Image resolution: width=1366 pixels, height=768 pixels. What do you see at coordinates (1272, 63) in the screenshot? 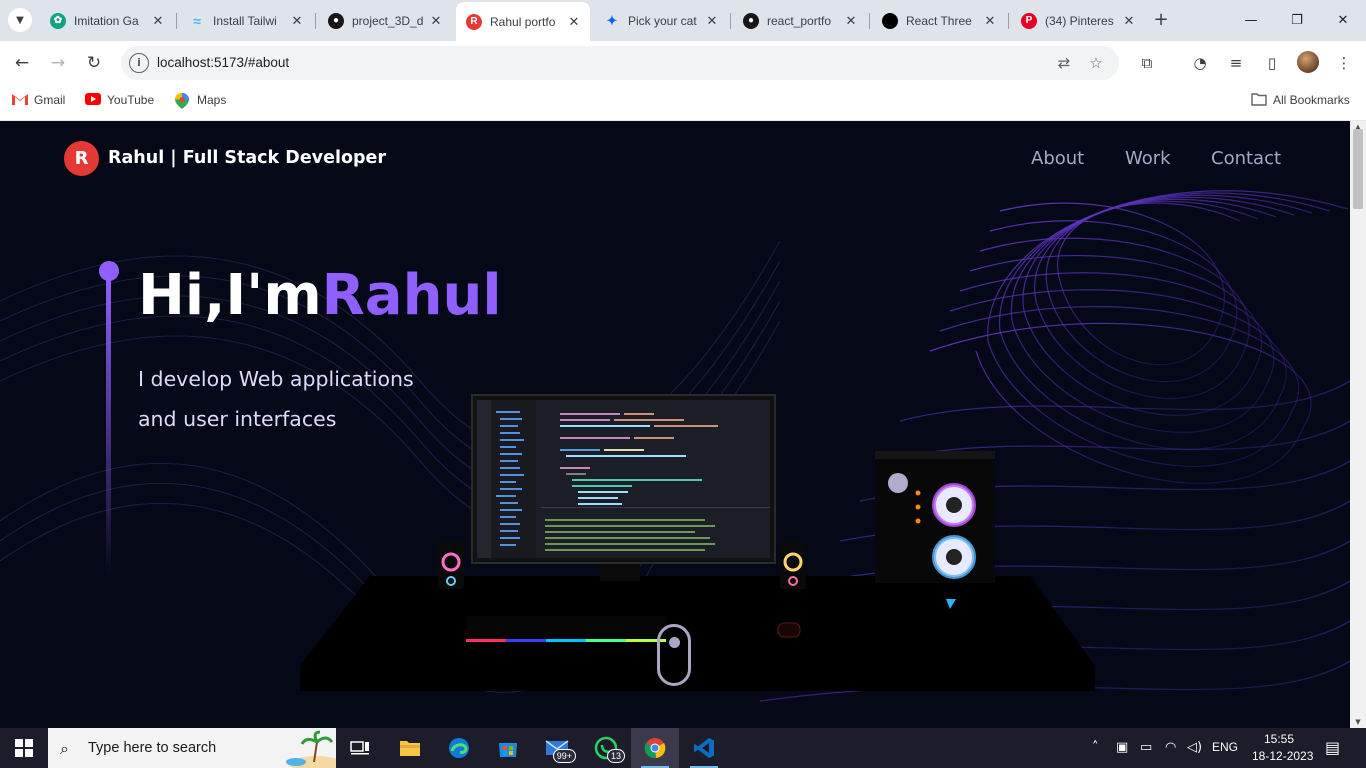
I see `side-panel-icon: ▯` at bounding box center [1272, 63].